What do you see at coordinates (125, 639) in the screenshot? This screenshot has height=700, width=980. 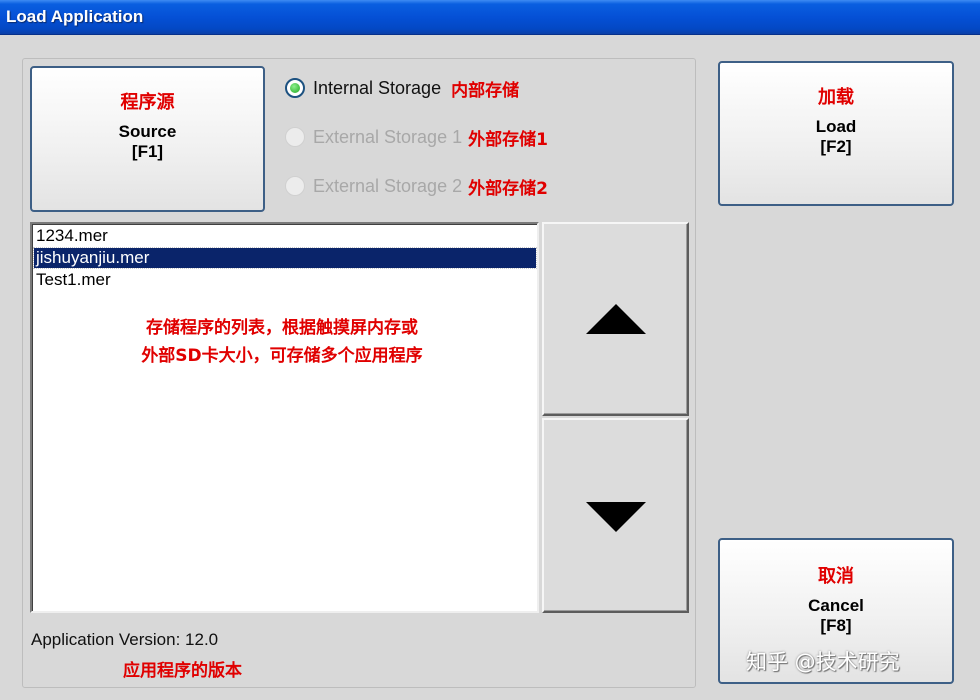 I see `application-version: Application Version: 12.0` at bounding box center [125, 639].